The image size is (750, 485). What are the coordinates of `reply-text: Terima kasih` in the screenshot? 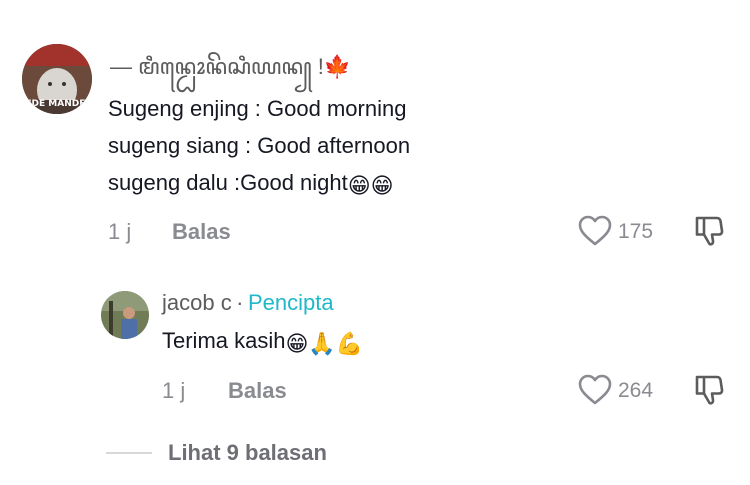 It's located at (224, 340).